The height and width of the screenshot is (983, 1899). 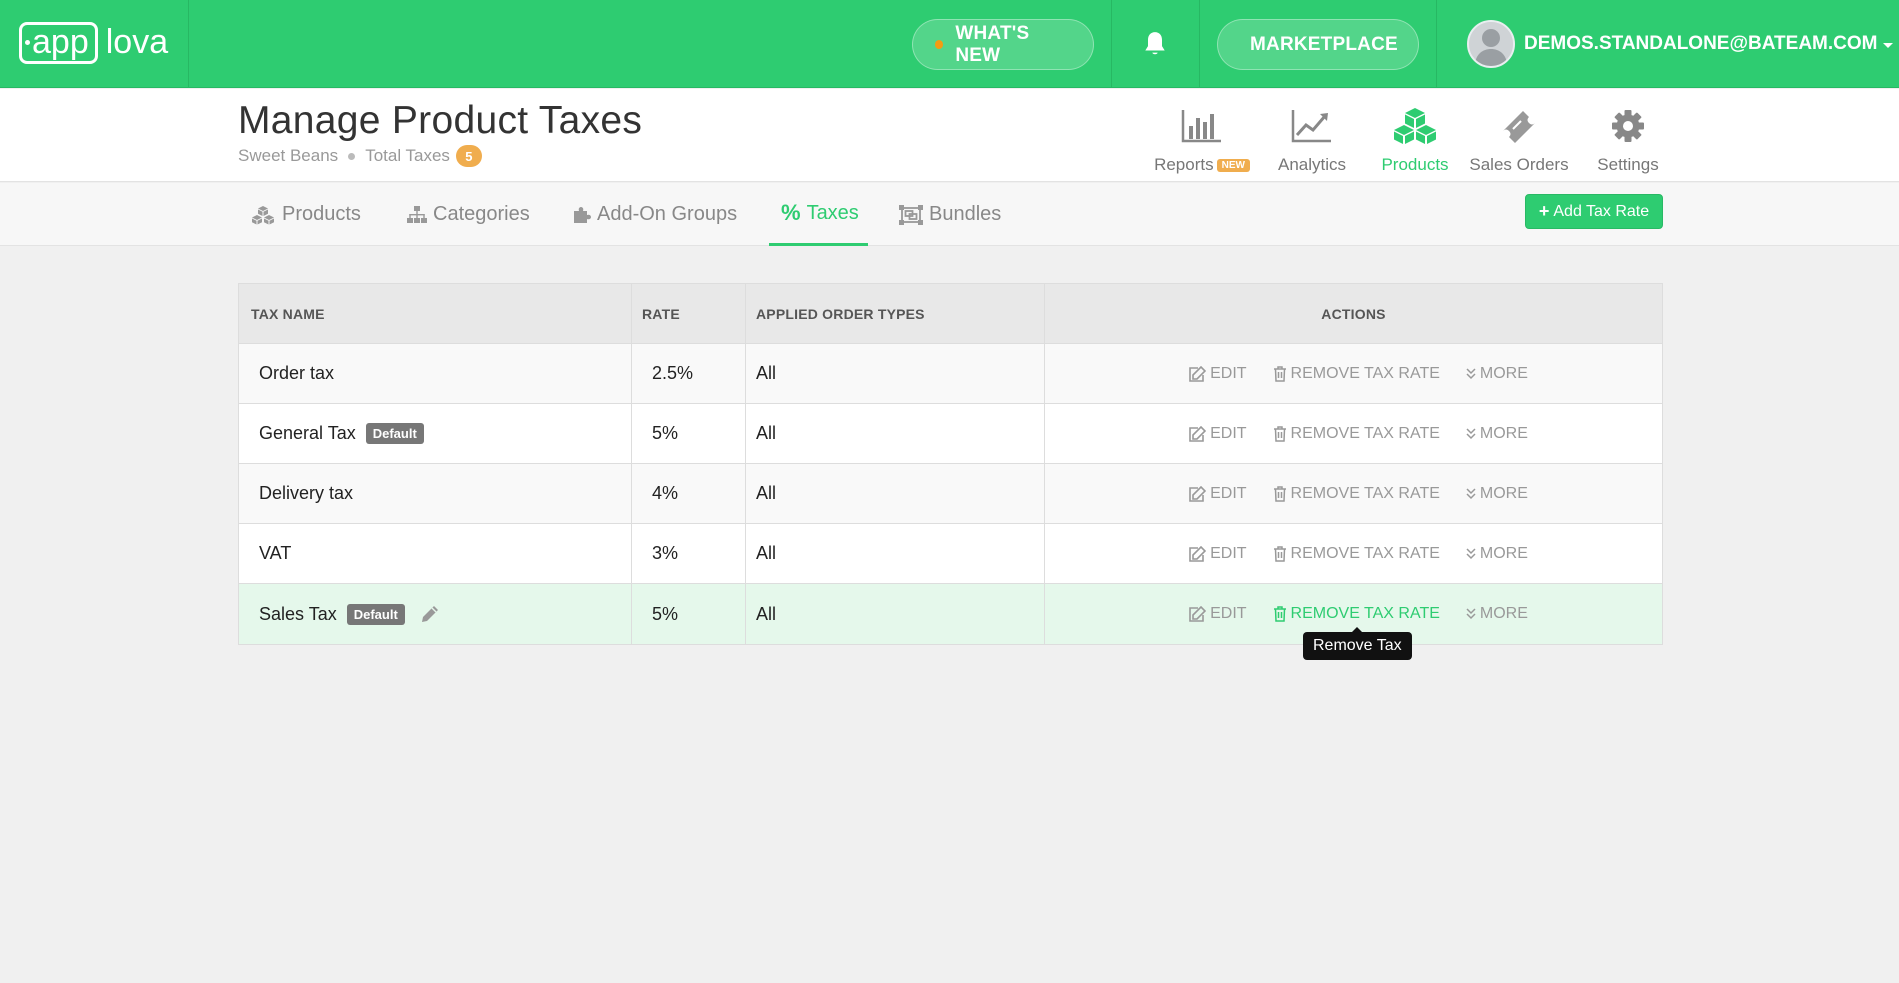 What do you see at coordinates (298, 613) in the screenshot?
I see `tax-name: Sales Tax` at bounding box center [298, 613].